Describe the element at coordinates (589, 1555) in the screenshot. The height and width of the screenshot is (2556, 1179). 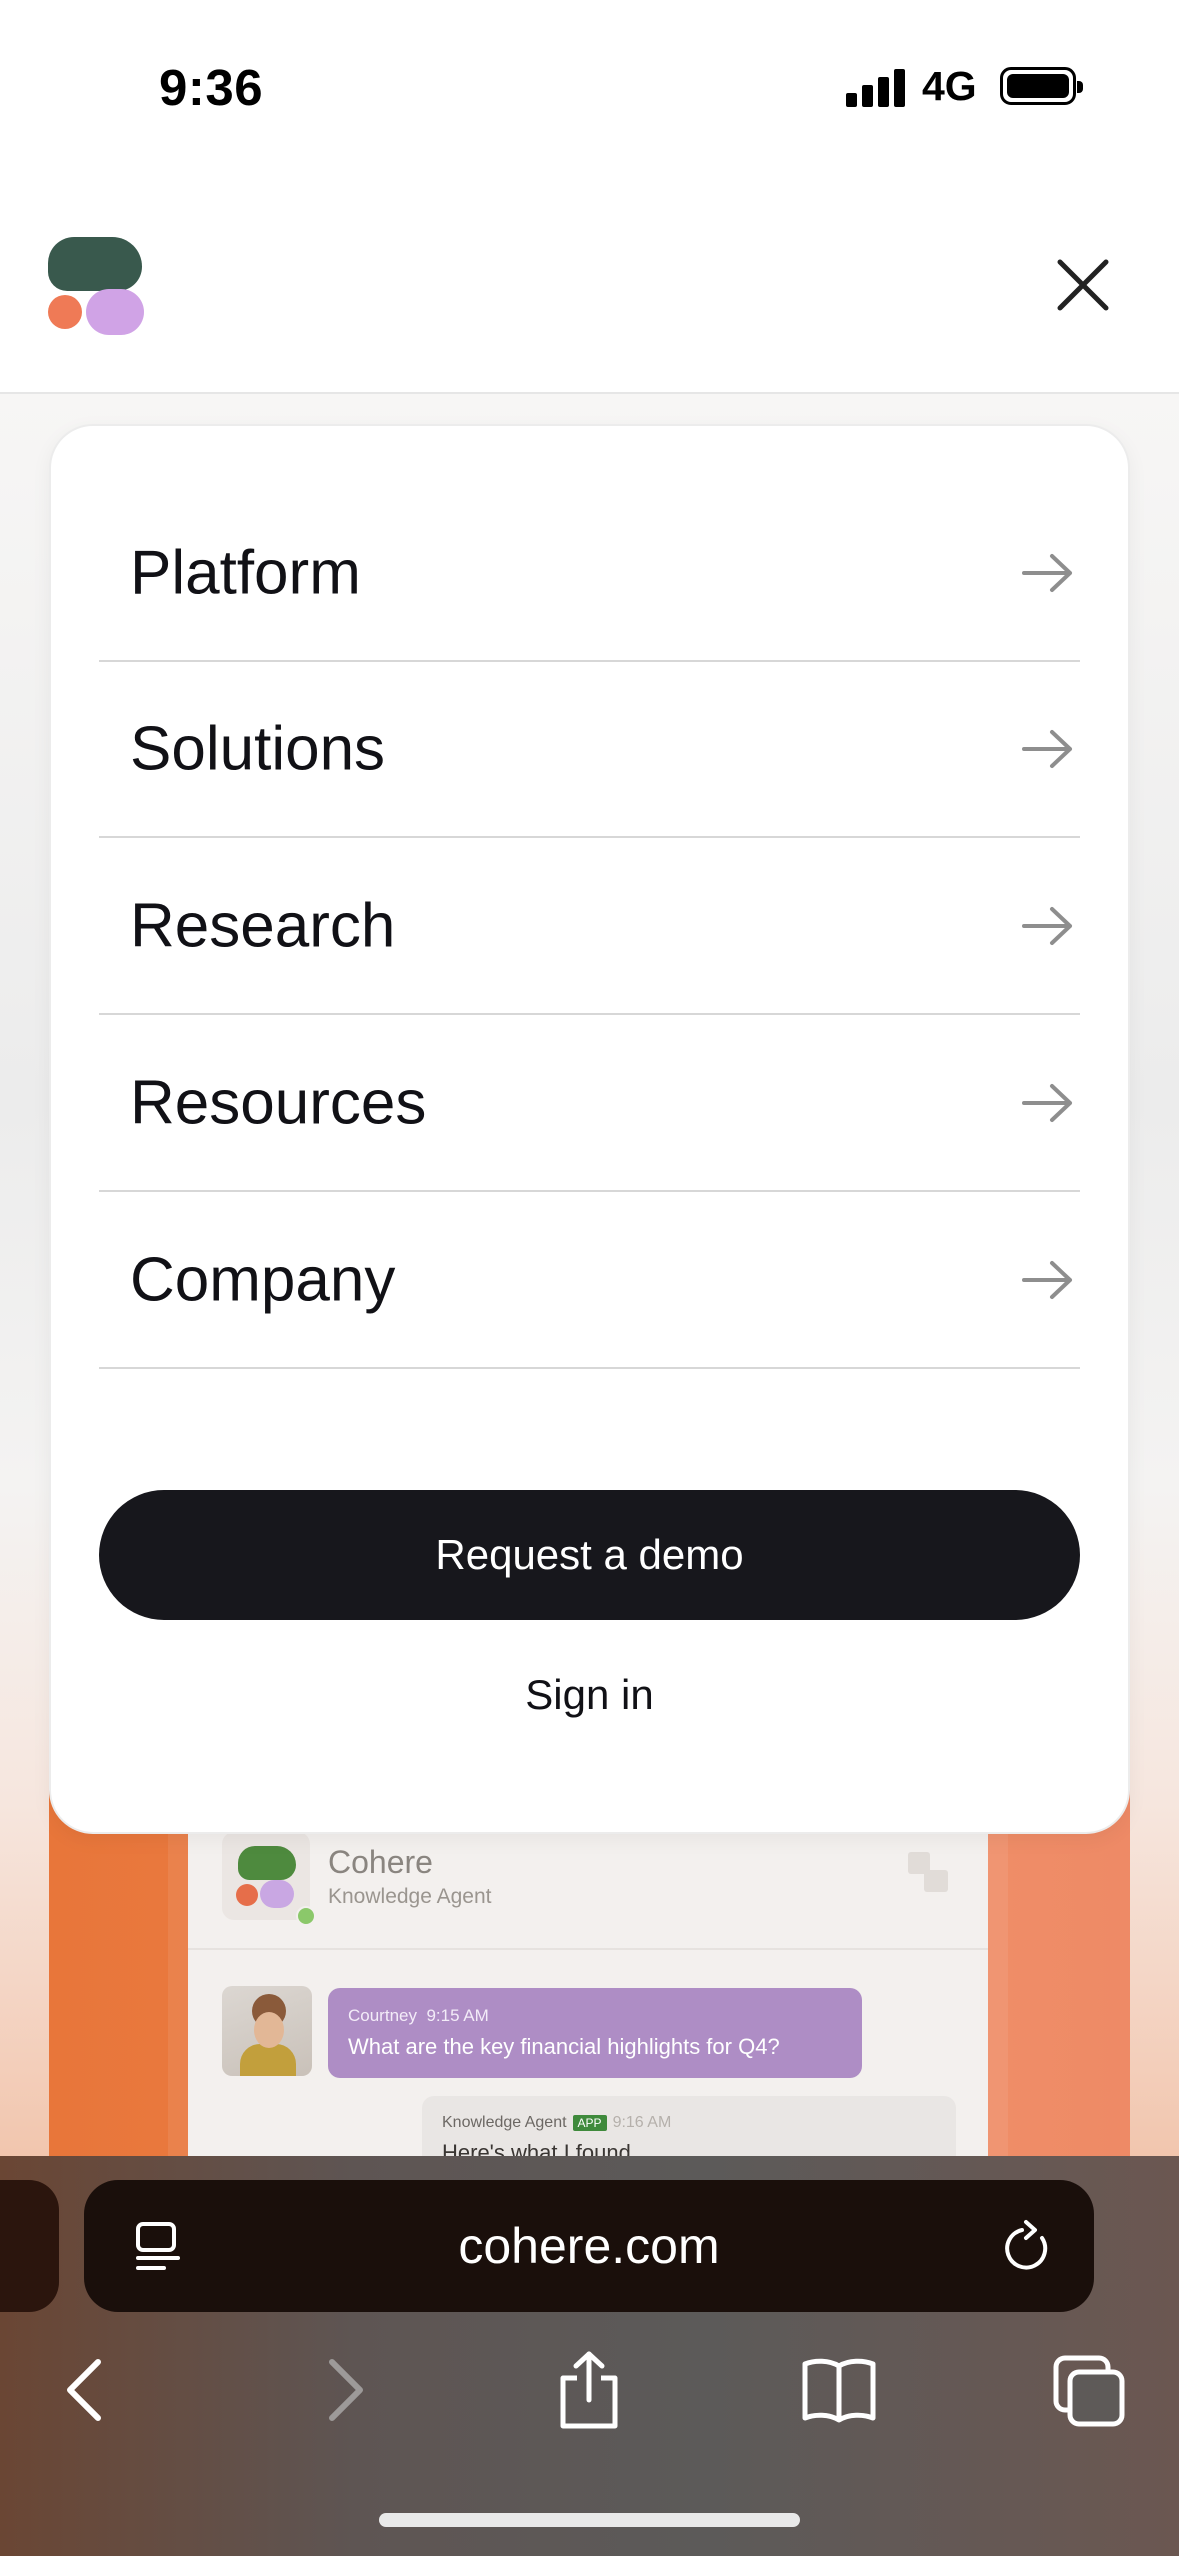
I see `request-demo-button: Request a demo` at that location.